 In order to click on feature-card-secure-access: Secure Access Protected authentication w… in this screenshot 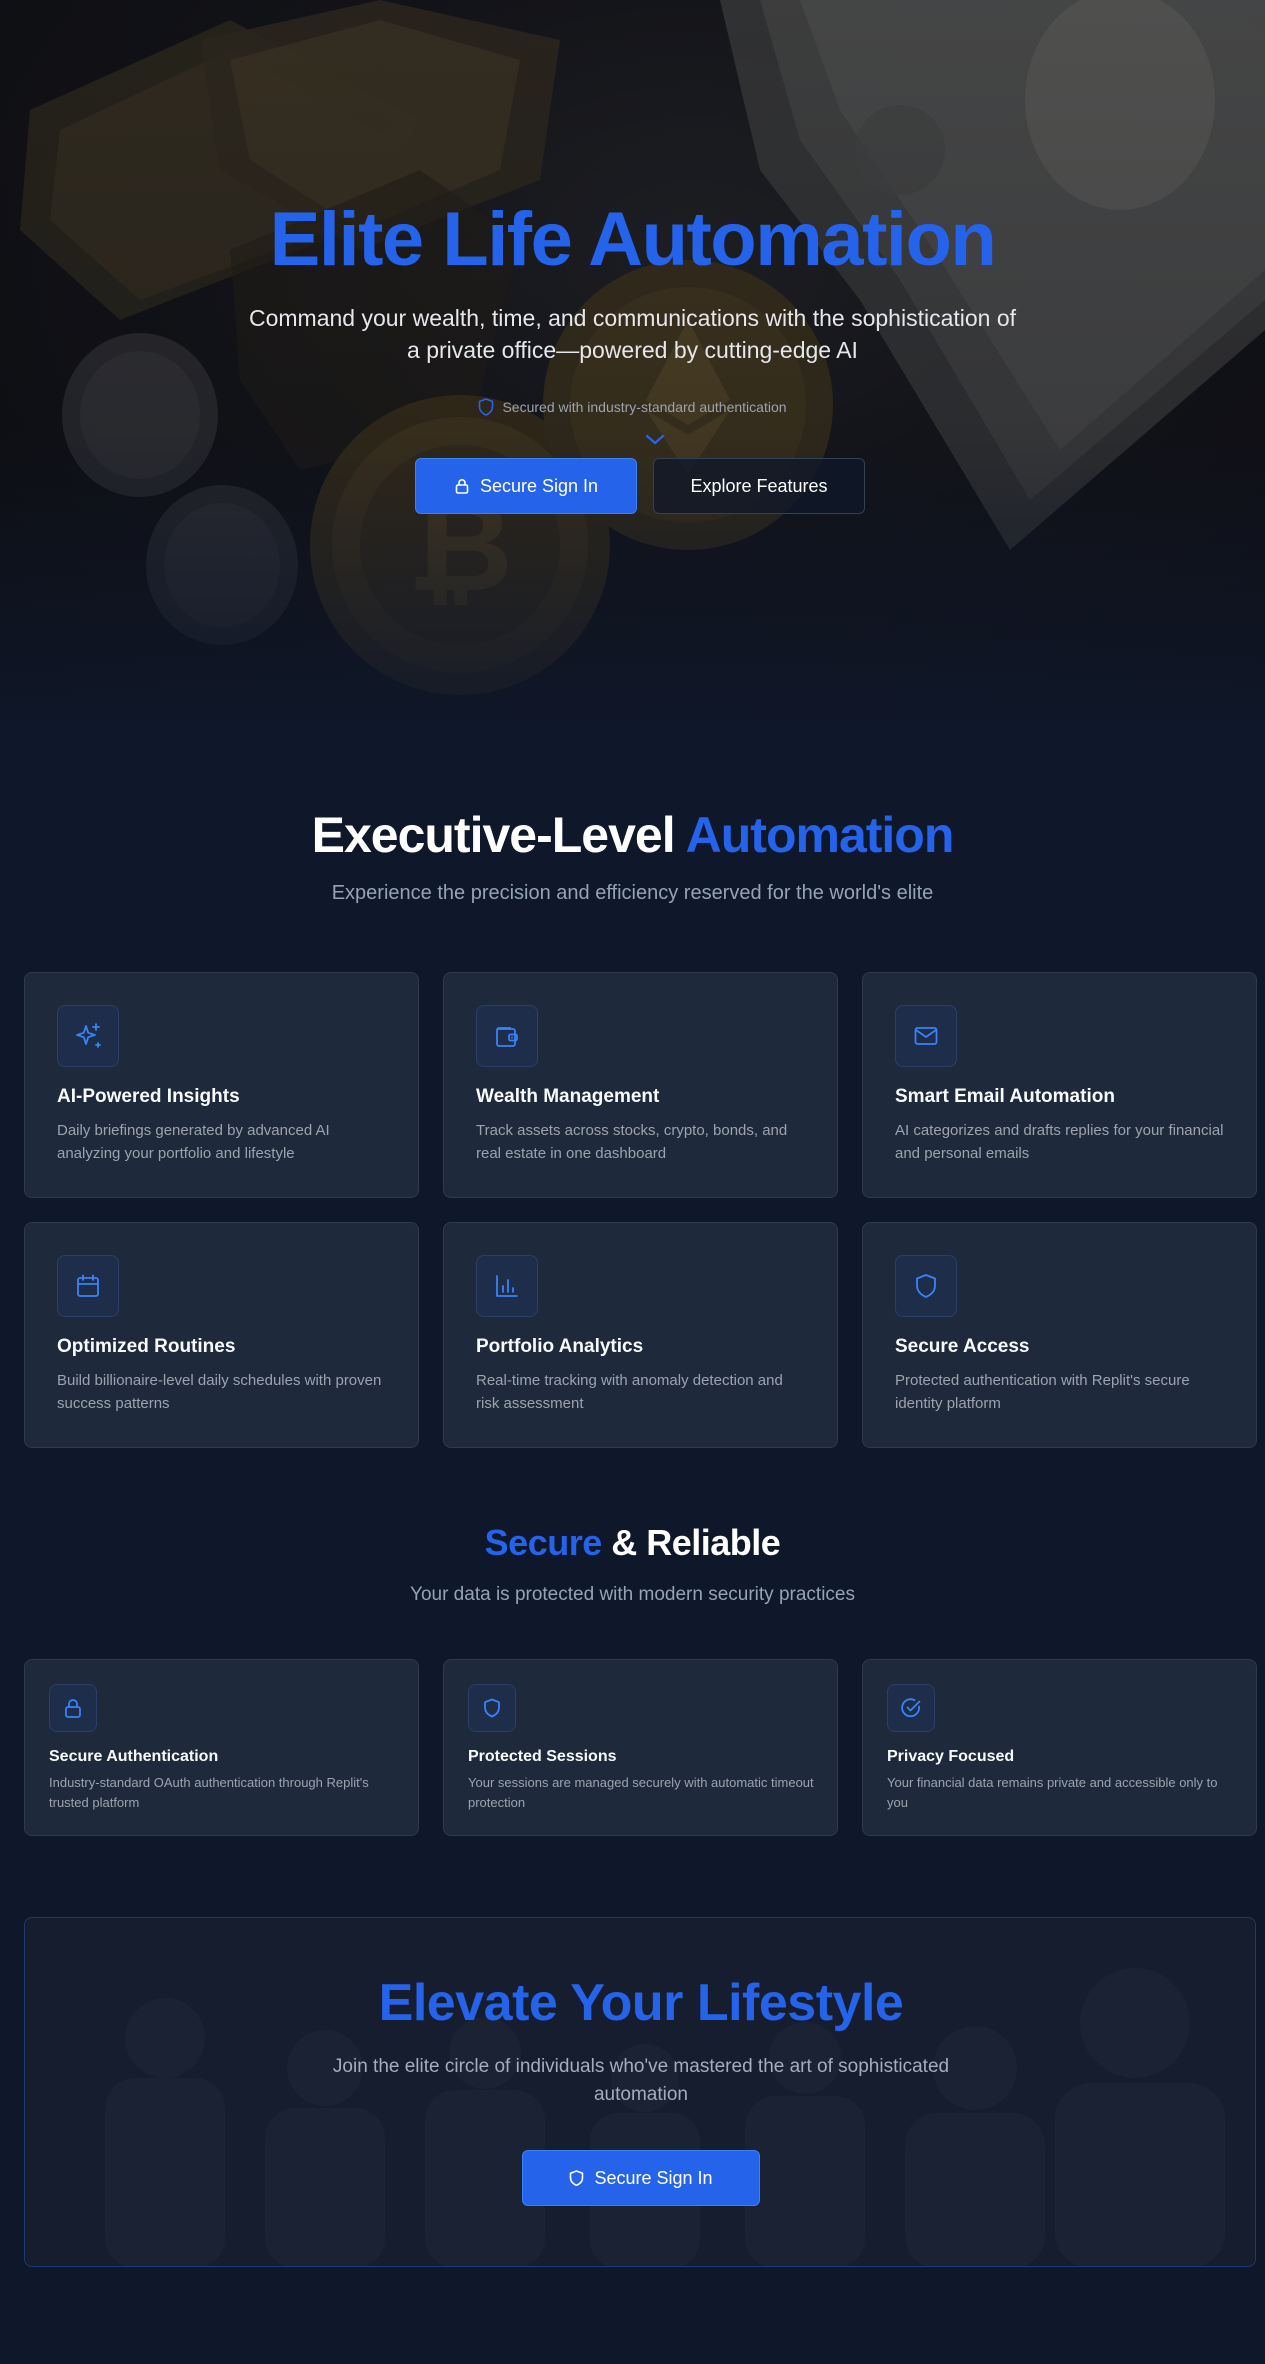, I will do `click(1059, 1335)`.